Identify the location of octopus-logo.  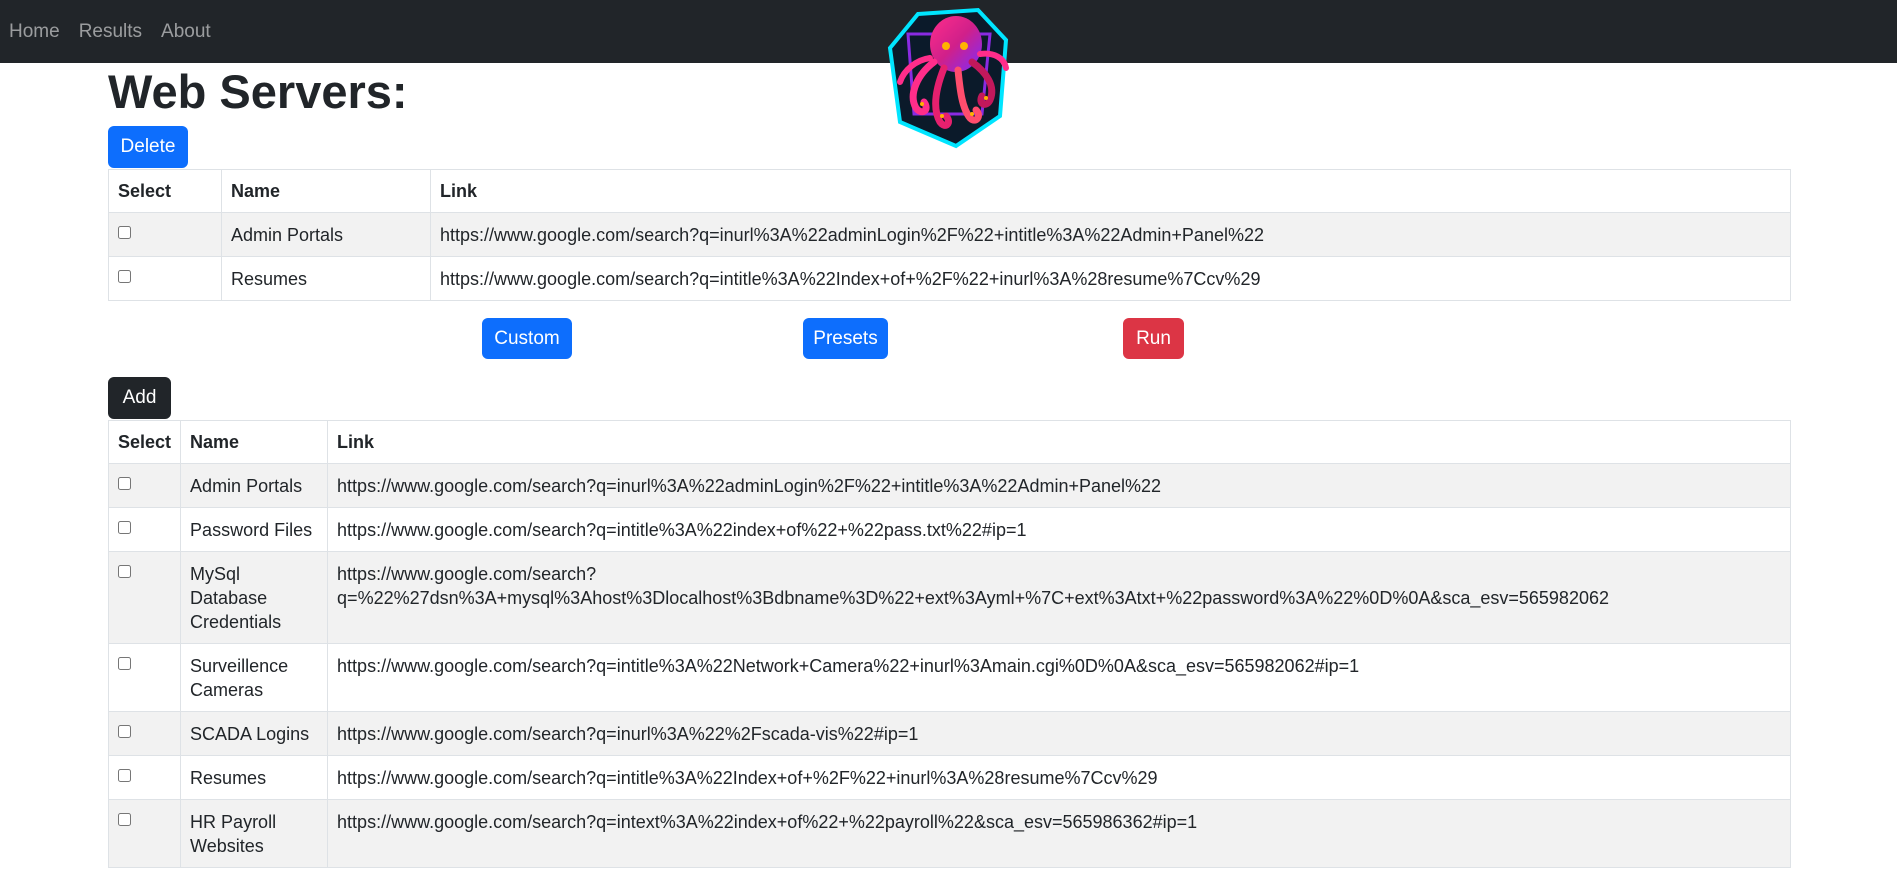
(949, 77).